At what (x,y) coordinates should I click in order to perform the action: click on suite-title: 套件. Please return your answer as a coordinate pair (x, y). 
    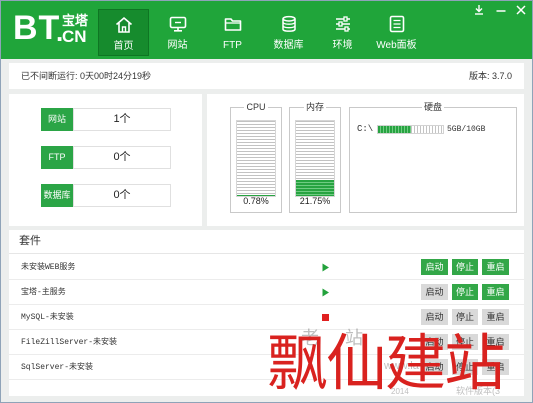
    Looking at the image, I should click on (30, 241).